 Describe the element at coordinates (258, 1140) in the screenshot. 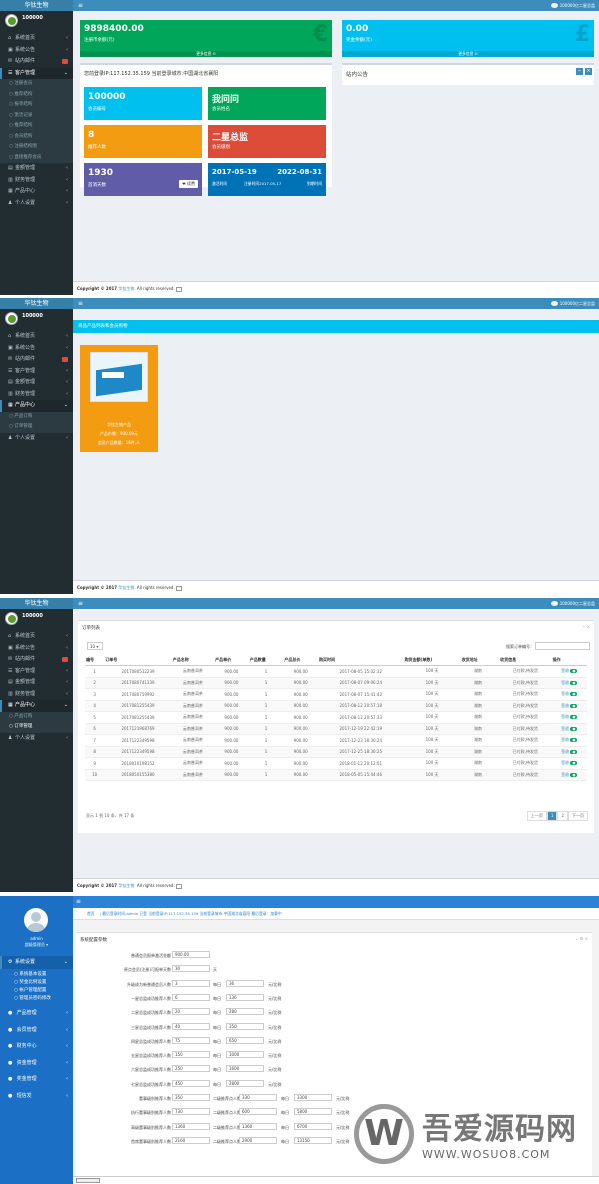

I see `second-level-input: 2900` at that location.